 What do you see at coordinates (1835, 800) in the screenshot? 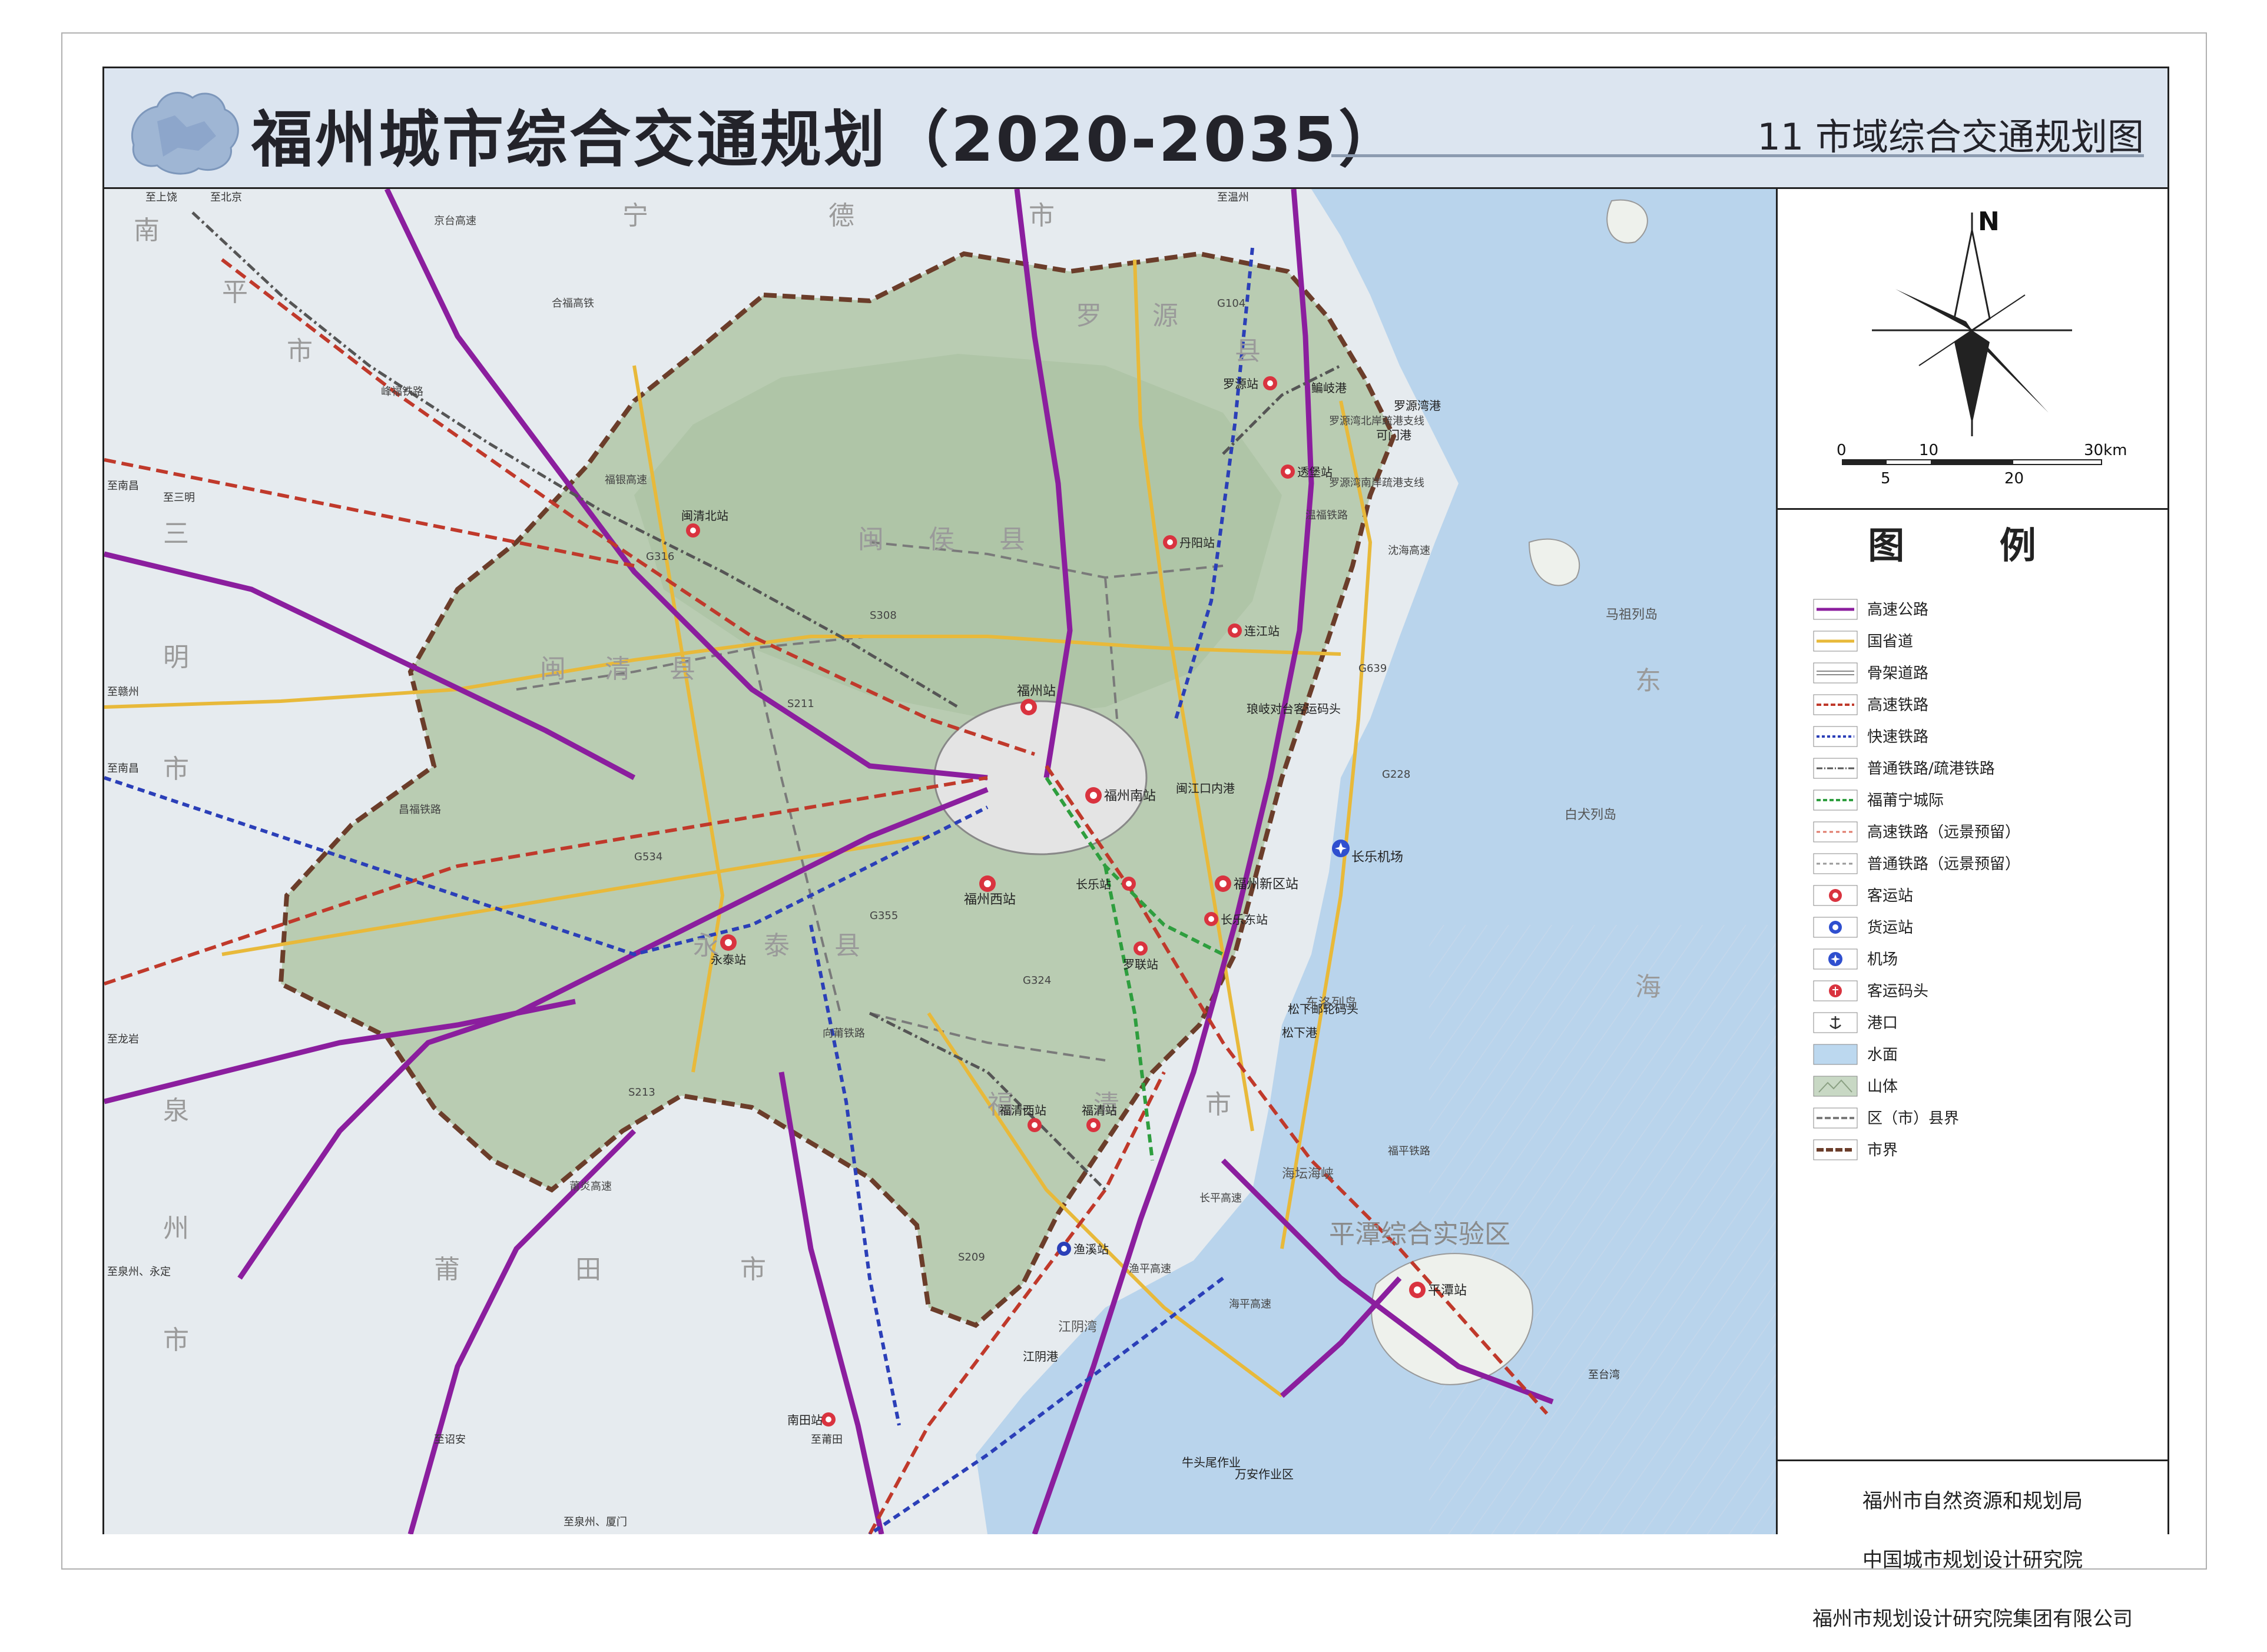
I see `intercity-rail-symbol-icon` at bounding box center [1835, 800].